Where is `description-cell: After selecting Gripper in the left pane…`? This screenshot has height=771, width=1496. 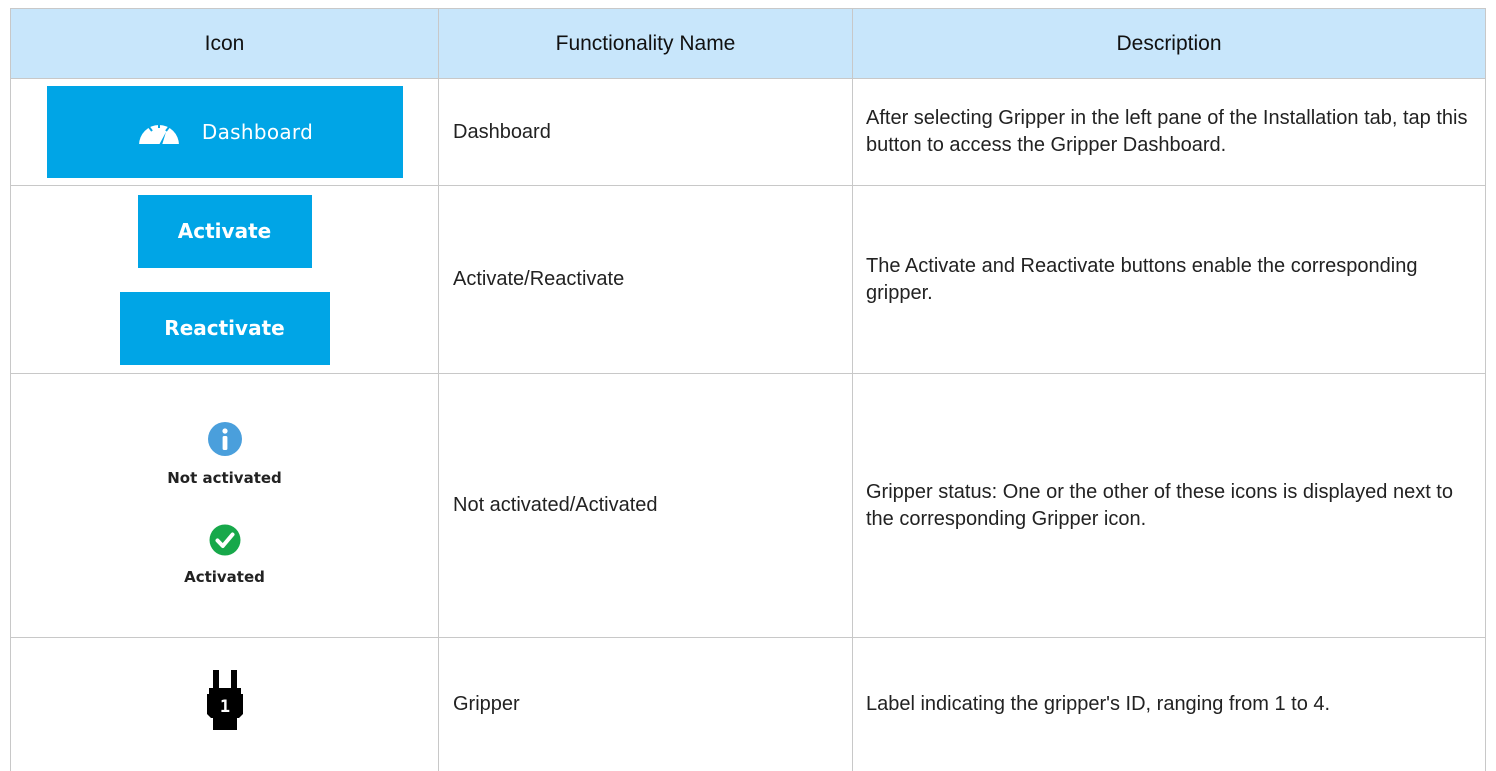
description-cell: After selecting Gripper in the left pane… is located at coordinates (1169, 132).